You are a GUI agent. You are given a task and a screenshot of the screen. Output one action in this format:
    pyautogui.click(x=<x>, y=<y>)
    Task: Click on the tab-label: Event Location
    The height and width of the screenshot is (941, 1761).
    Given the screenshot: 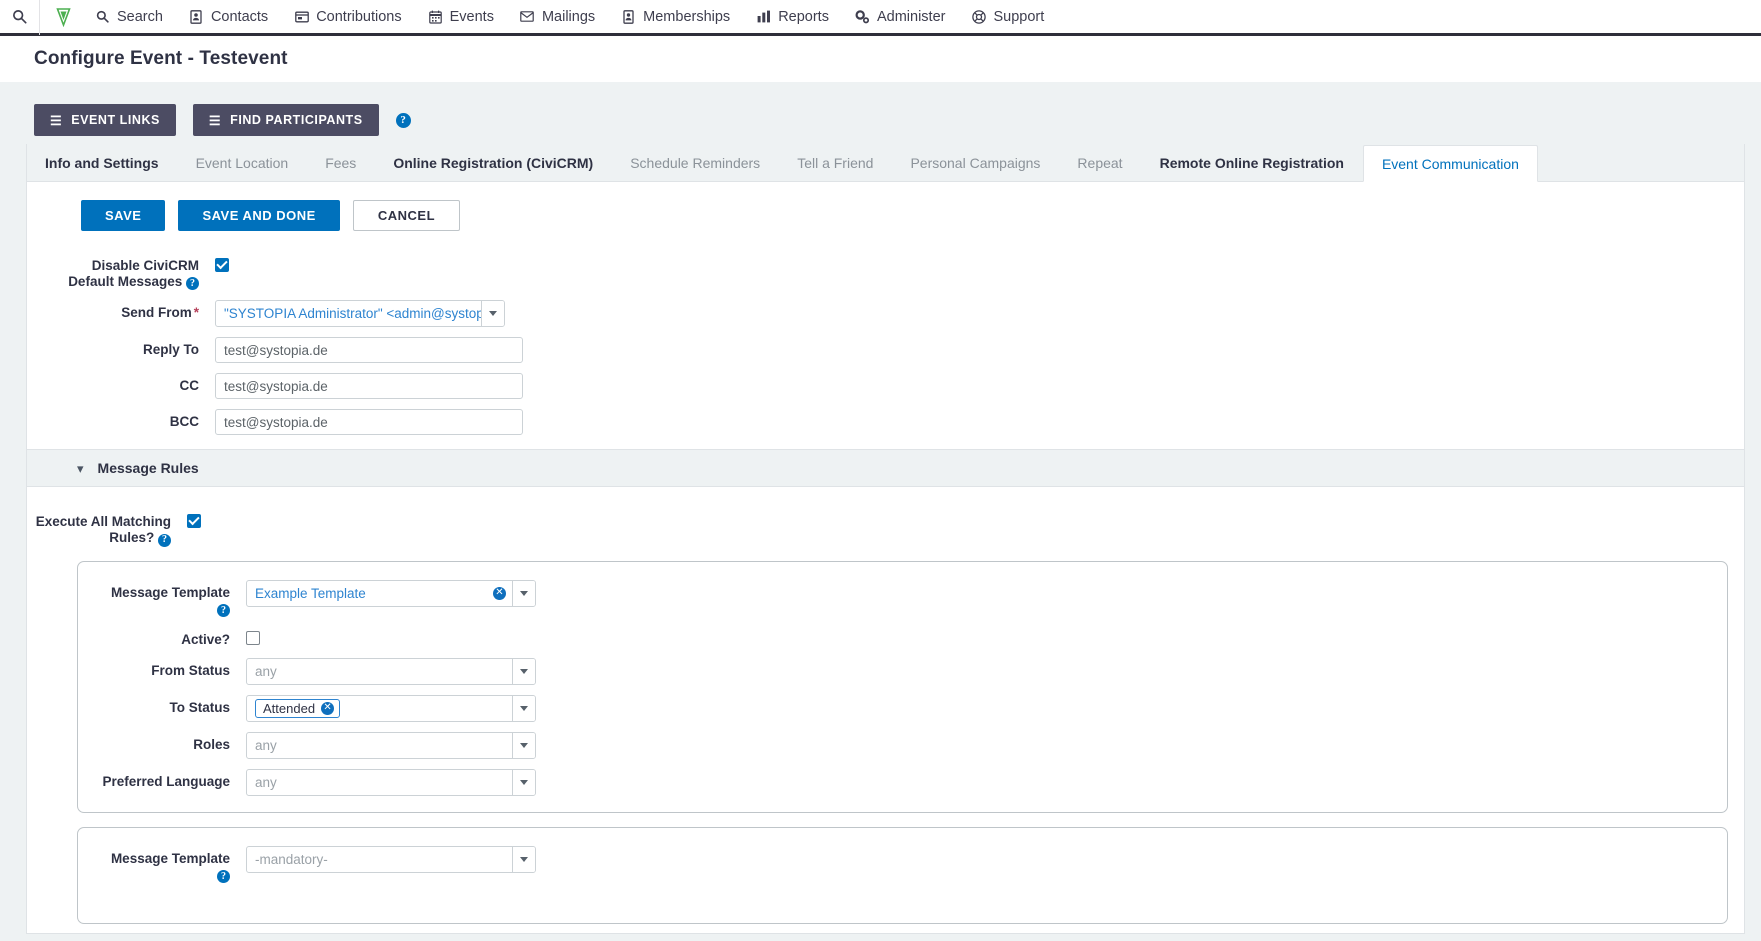 What is the action you would take?
    pyautogui.click(x=242, y=162)
    